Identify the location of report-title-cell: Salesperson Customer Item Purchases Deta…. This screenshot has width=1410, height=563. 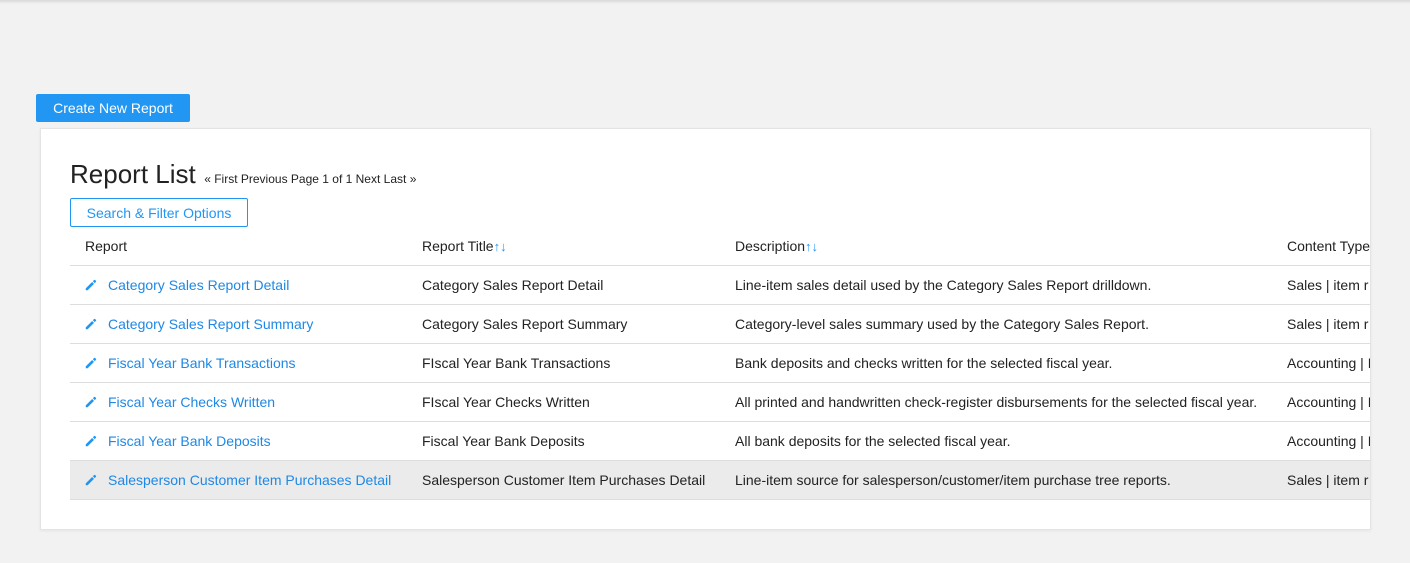
(563, 480).